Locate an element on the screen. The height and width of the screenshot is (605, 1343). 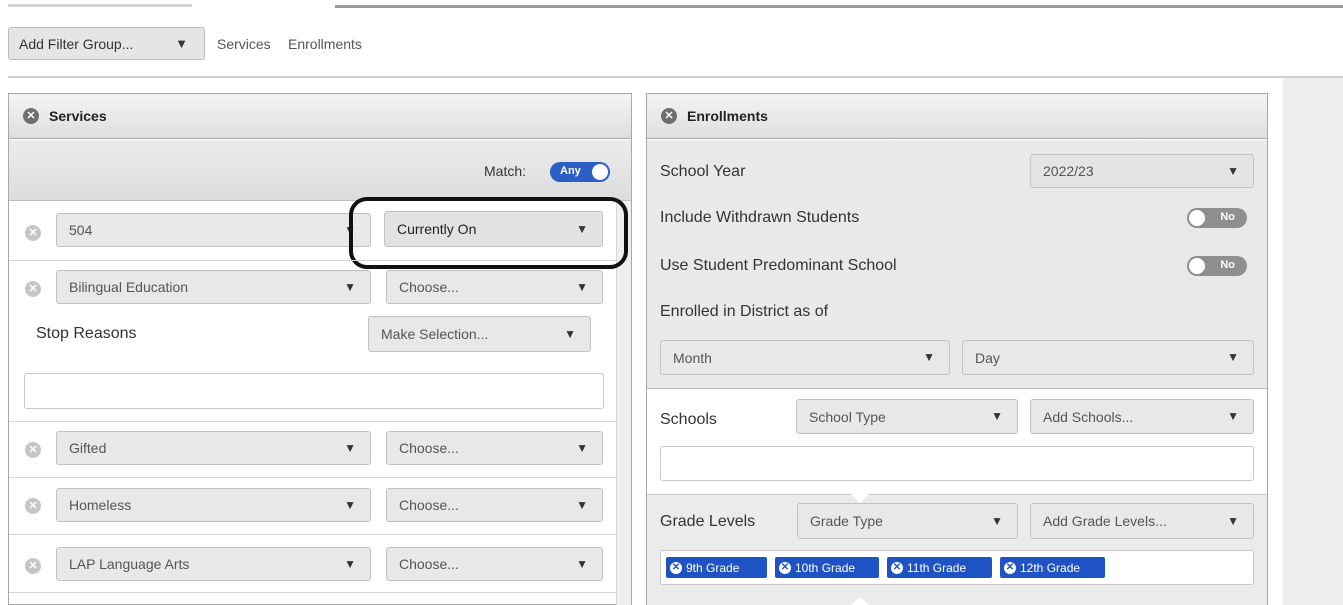
service-select-bilingual: Bilingual Education ▼ is located at coordinates (213, 287).